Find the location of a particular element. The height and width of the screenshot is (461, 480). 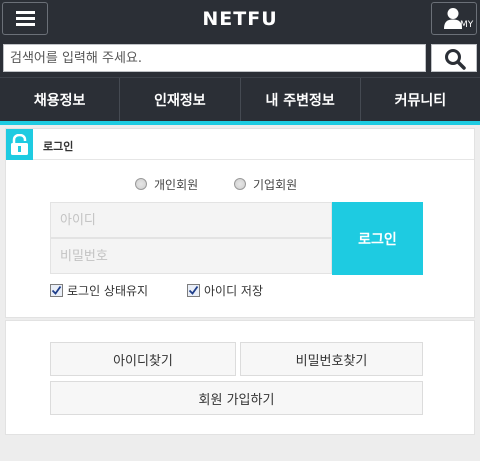

search-button is located at coordinates (454, 58).